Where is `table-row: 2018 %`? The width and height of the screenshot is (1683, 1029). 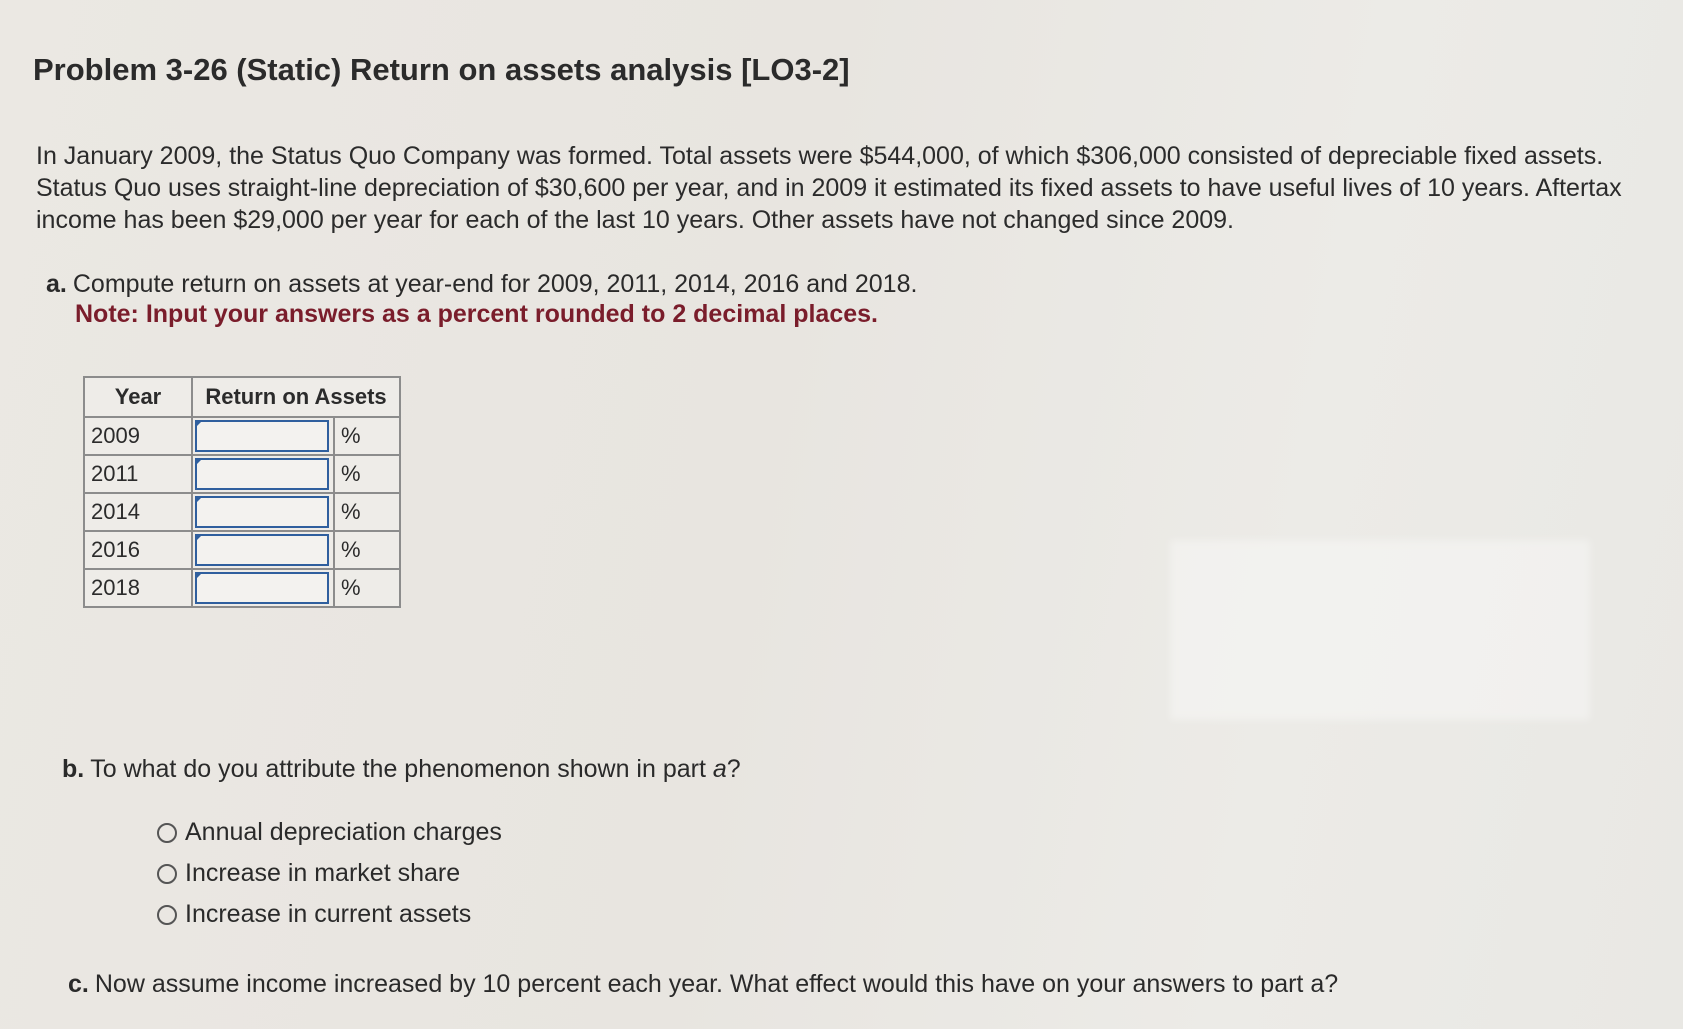 table-row: 2018 % is located at coordinates (242, 588).